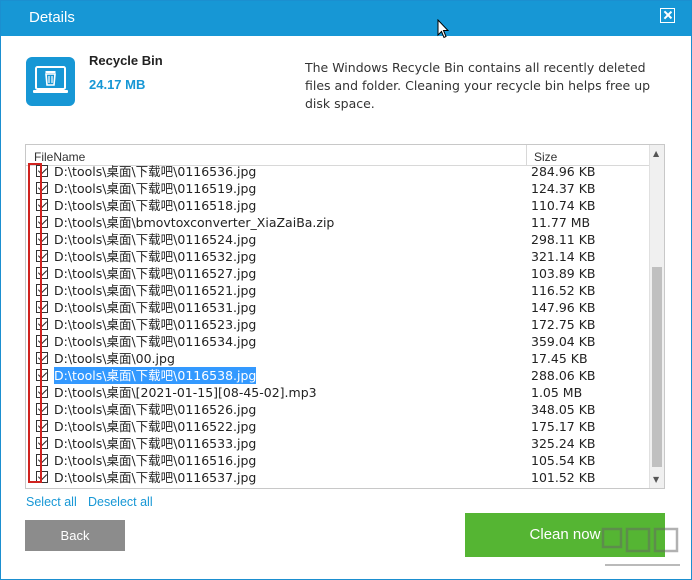 The image size is (692, 580). Describe the element at coordinates (50, 81) in the screenshot. I see `recycle-bin-icon` at that location.